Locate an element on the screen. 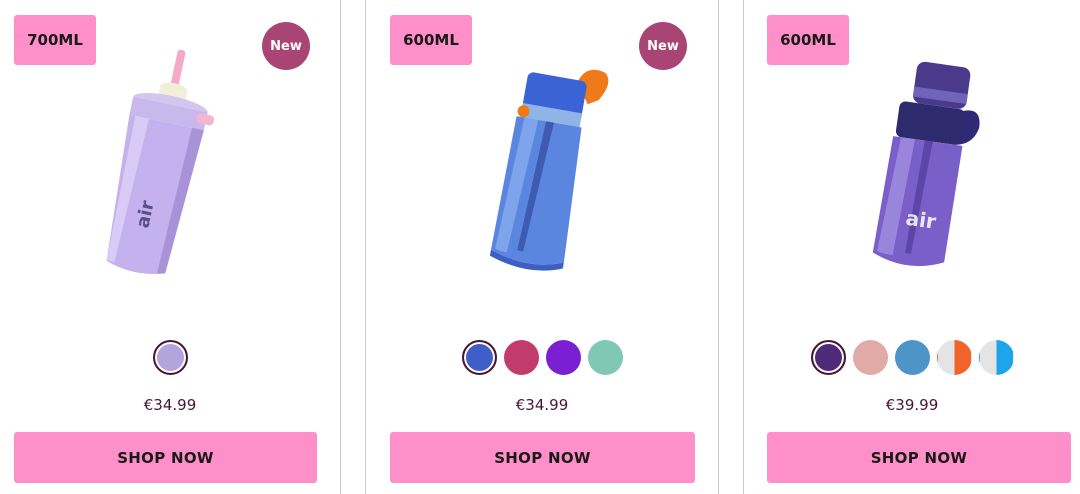 This screenshot has height=494, width=1080. product-image-purple-bottle: air is located at coordinates (919, 168).